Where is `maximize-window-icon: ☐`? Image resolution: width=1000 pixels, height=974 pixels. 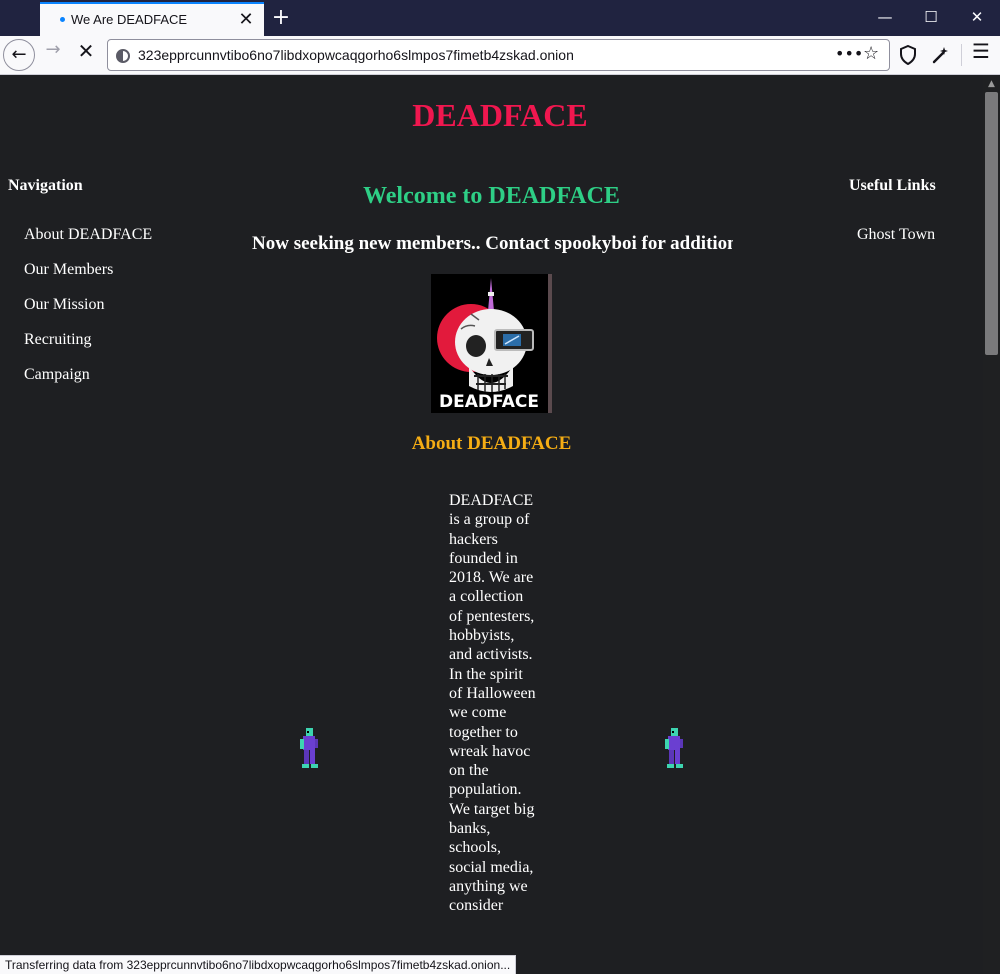
maximize-window-icon: ☐ is located at coordinates (931, 17).